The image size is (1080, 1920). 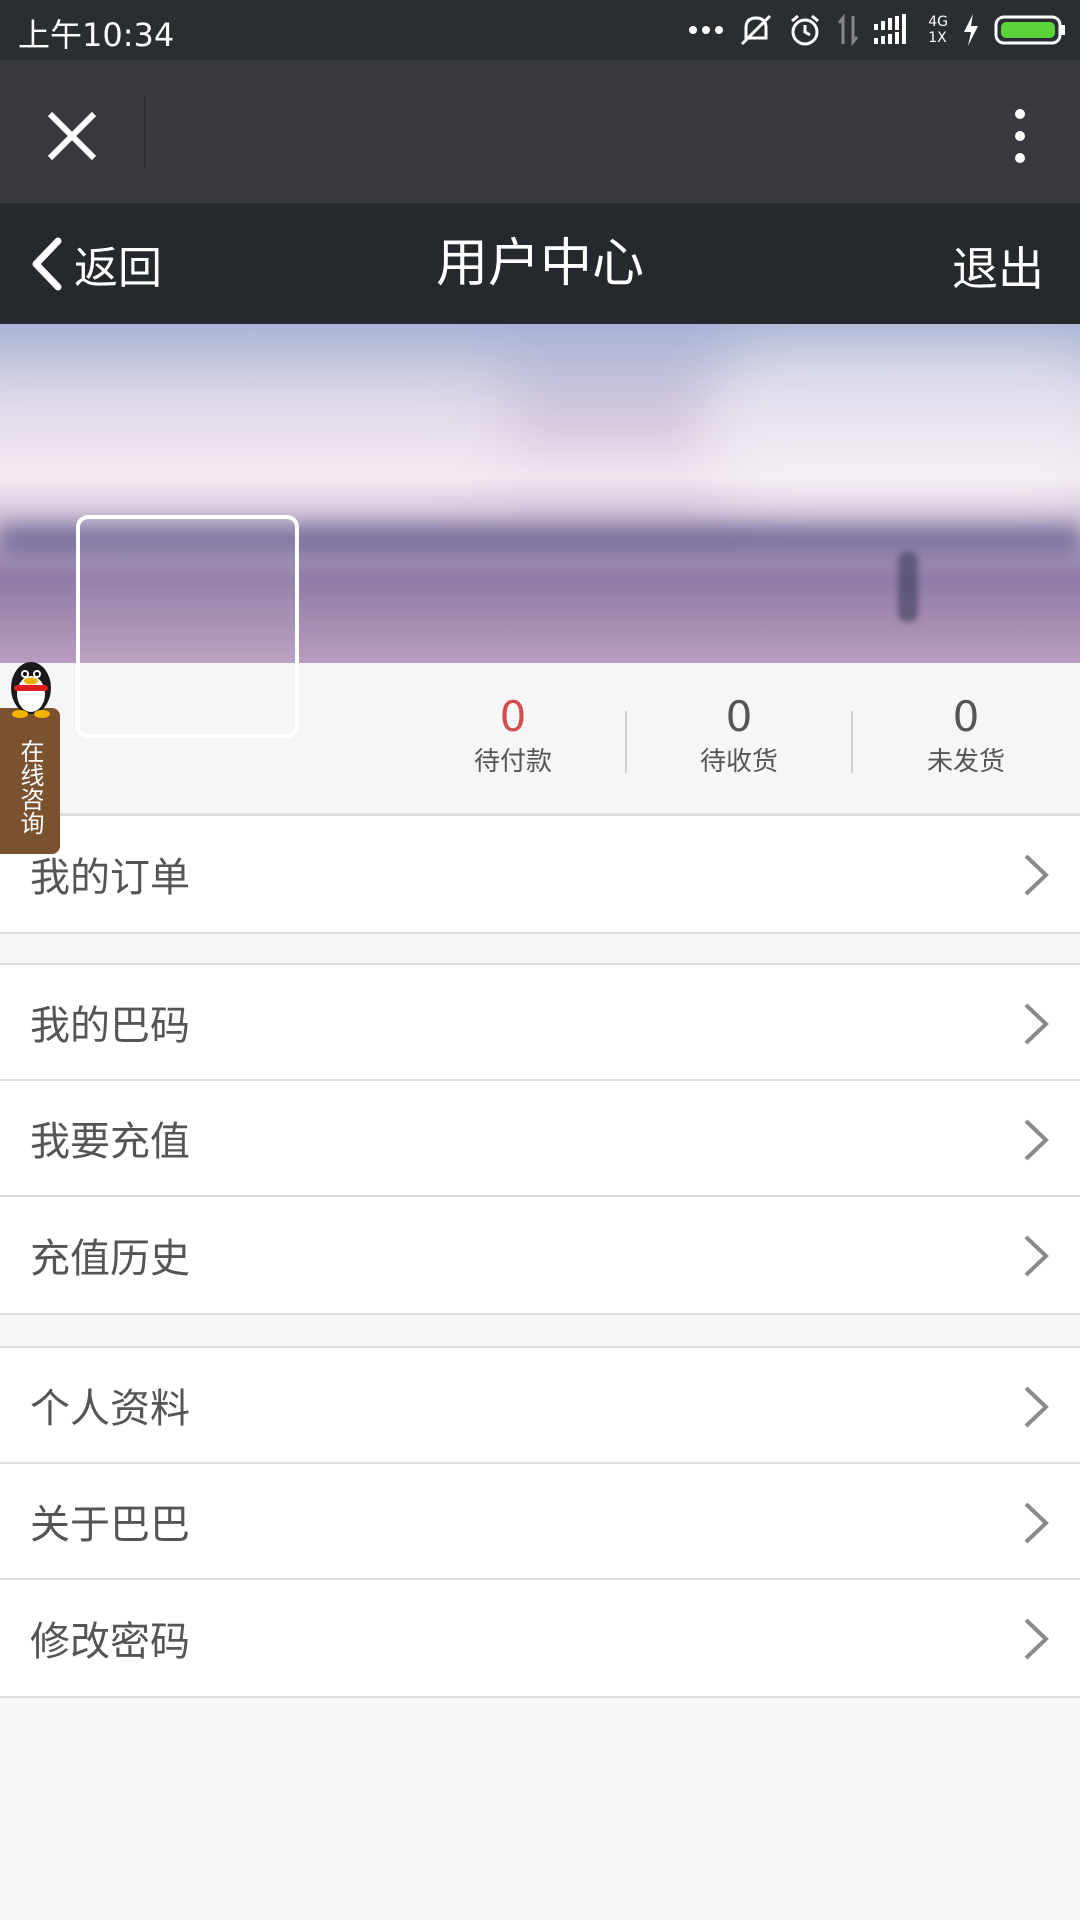 I want to click on menu-item-recharge: 我要充值, so click(x=540, y=1139).